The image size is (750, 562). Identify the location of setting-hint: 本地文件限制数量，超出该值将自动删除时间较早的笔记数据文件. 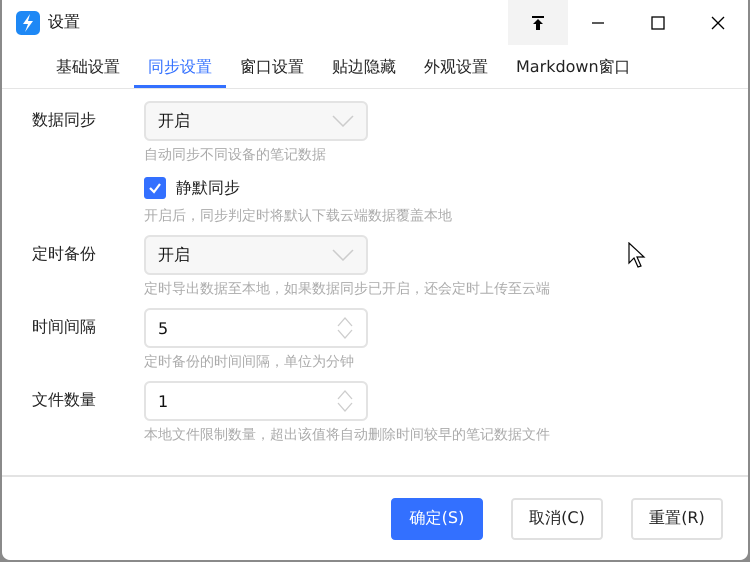
(347, 435).